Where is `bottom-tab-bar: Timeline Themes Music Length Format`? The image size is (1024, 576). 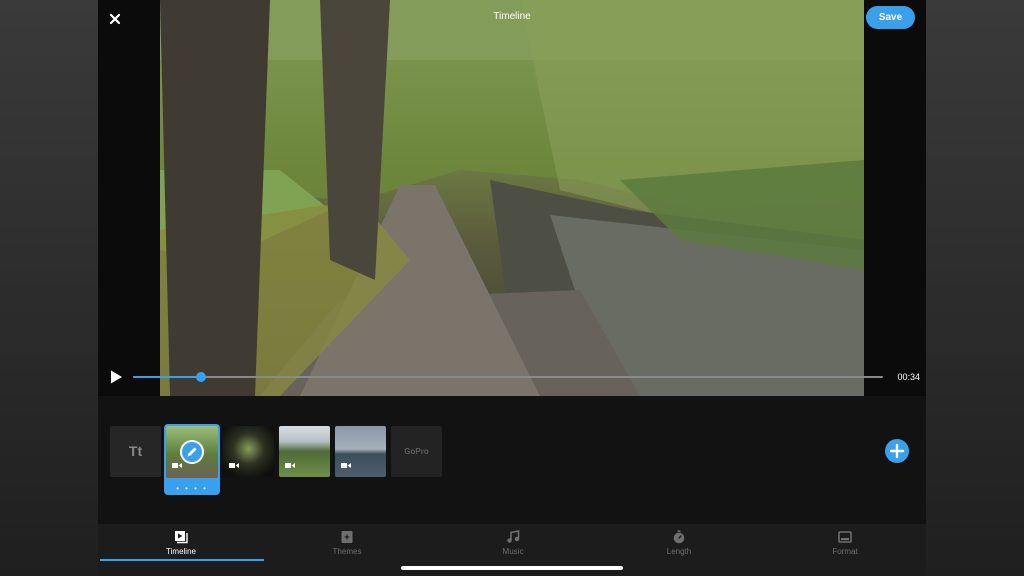
bottom-tab-bar: Timeline Themes Music Length Format is located at coordinates (512, 550).